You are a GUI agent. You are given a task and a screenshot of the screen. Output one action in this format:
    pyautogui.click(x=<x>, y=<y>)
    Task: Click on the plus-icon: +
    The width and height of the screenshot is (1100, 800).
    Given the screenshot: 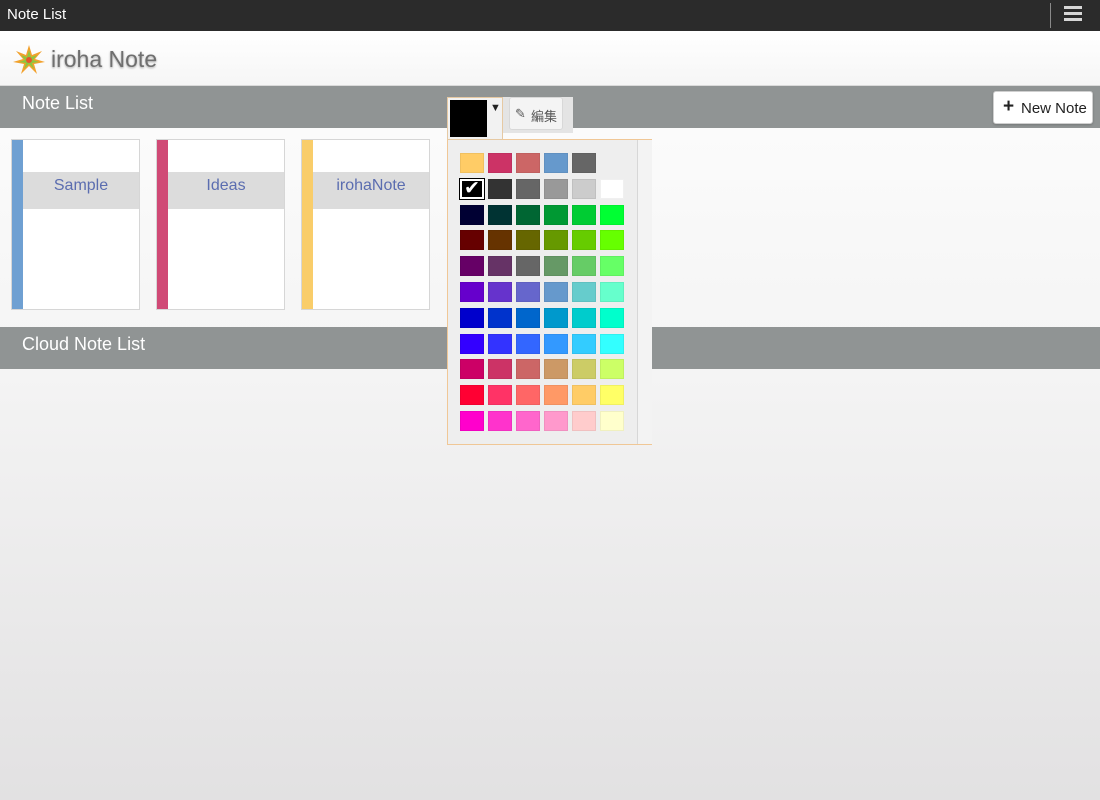 What is the action you would take?
    pyautogui.click(x=1009, y=106)
    